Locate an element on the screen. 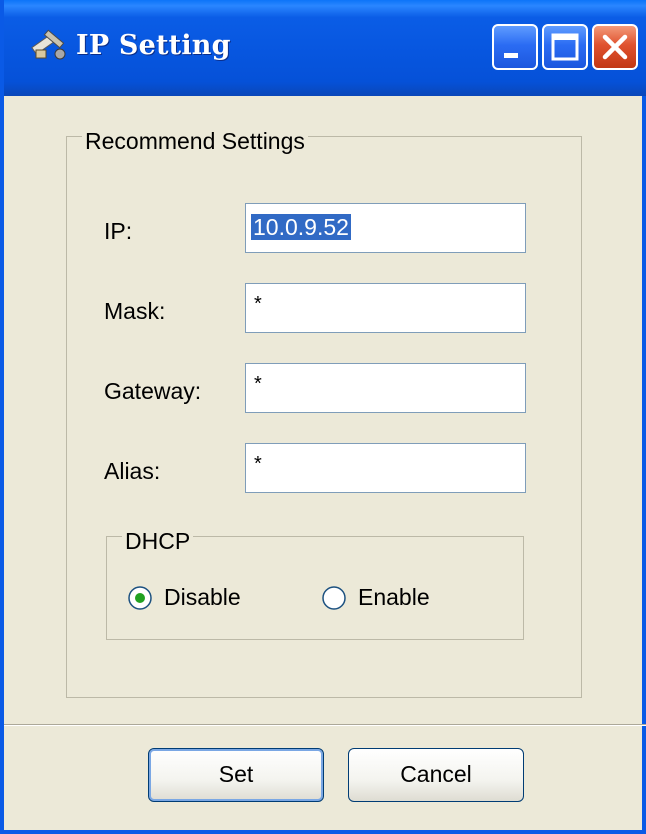 The width and height of the screenshot is (646, 834). mask-value: * is located at coordinates (258, 304).